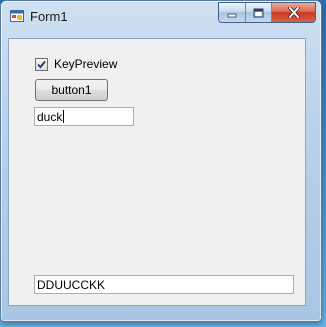 The height and width of the screenshot is (327, 326). I want to click on maximize-icon, so click(258, 12).